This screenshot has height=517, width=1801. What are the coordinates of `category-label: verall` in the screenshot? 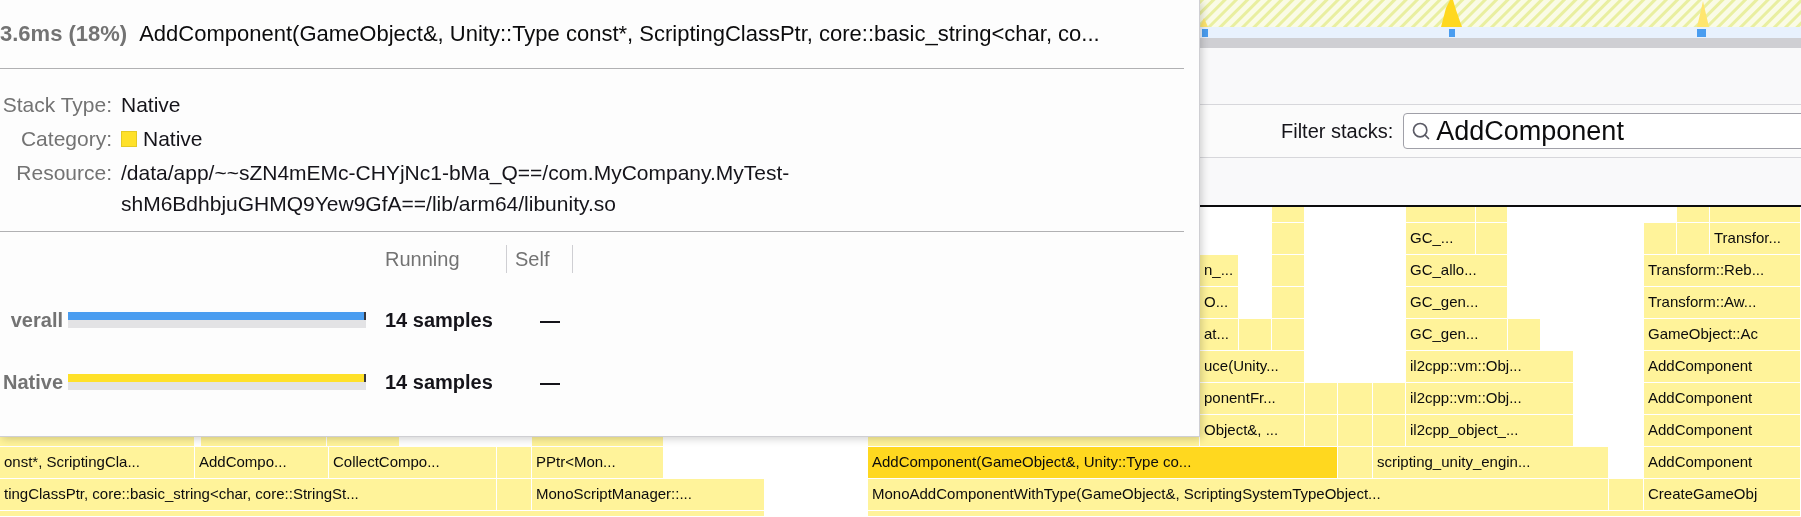 It's located at (36, 320).